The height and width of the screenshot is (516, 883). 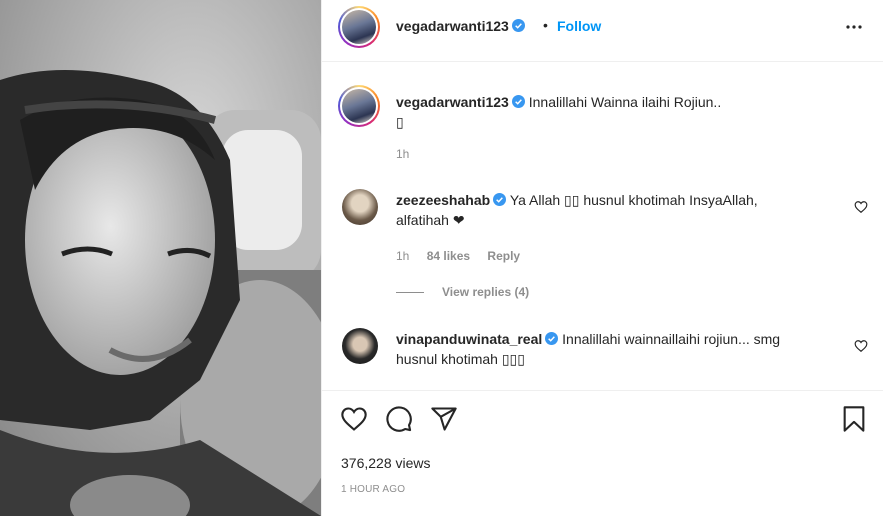 What do you see at coordinates (579, 26) in the screenshot?
I see `follow-button: Follow` at bounding box center [579, 26].